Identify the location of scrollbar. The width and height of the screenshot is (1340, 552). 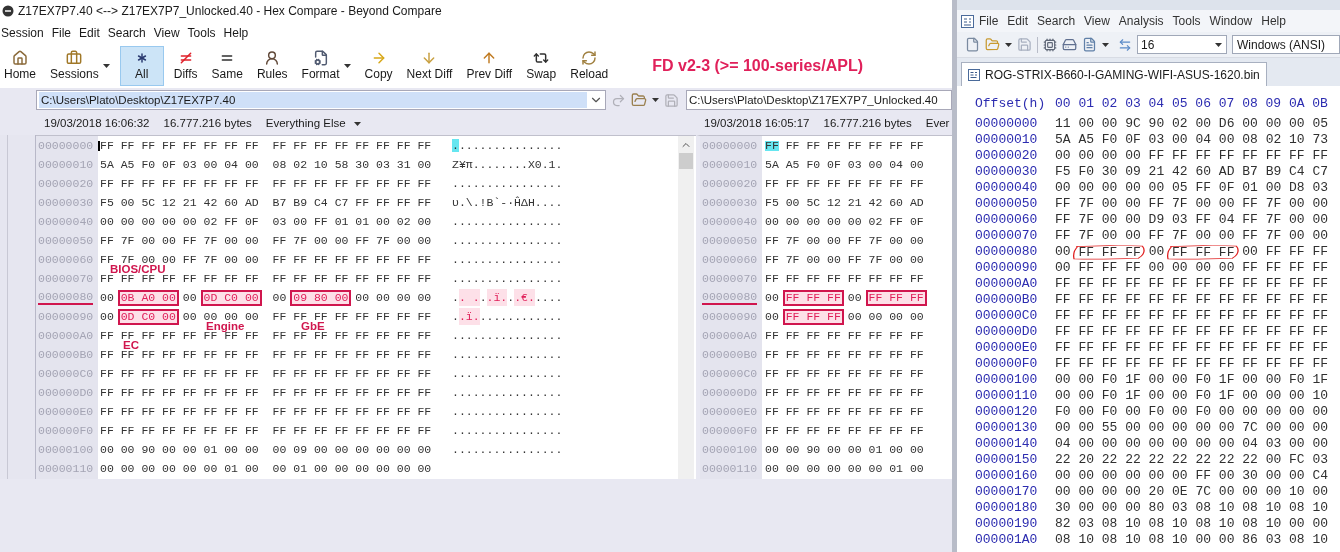
(686, 307).